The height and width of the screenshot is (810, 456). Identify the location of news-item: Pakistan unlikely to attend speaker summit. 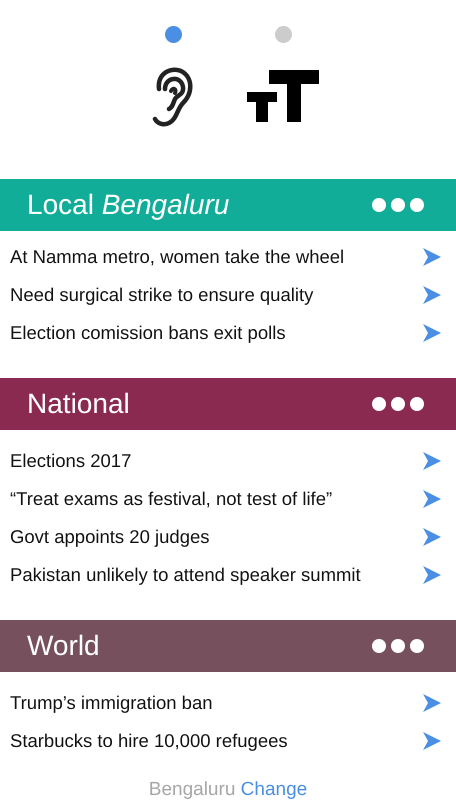
(228, 575).